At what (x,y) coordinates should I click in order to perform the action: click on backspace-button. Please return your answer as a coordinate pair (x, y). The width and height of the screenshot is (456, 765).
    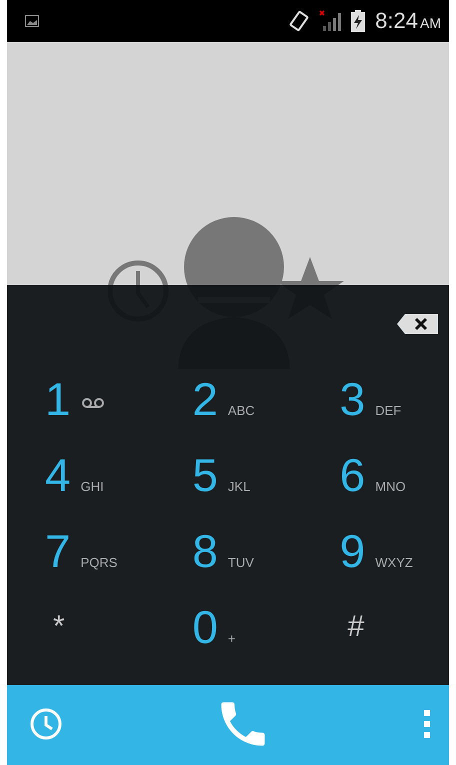
    Looking at the image, I should click on (418, 324).